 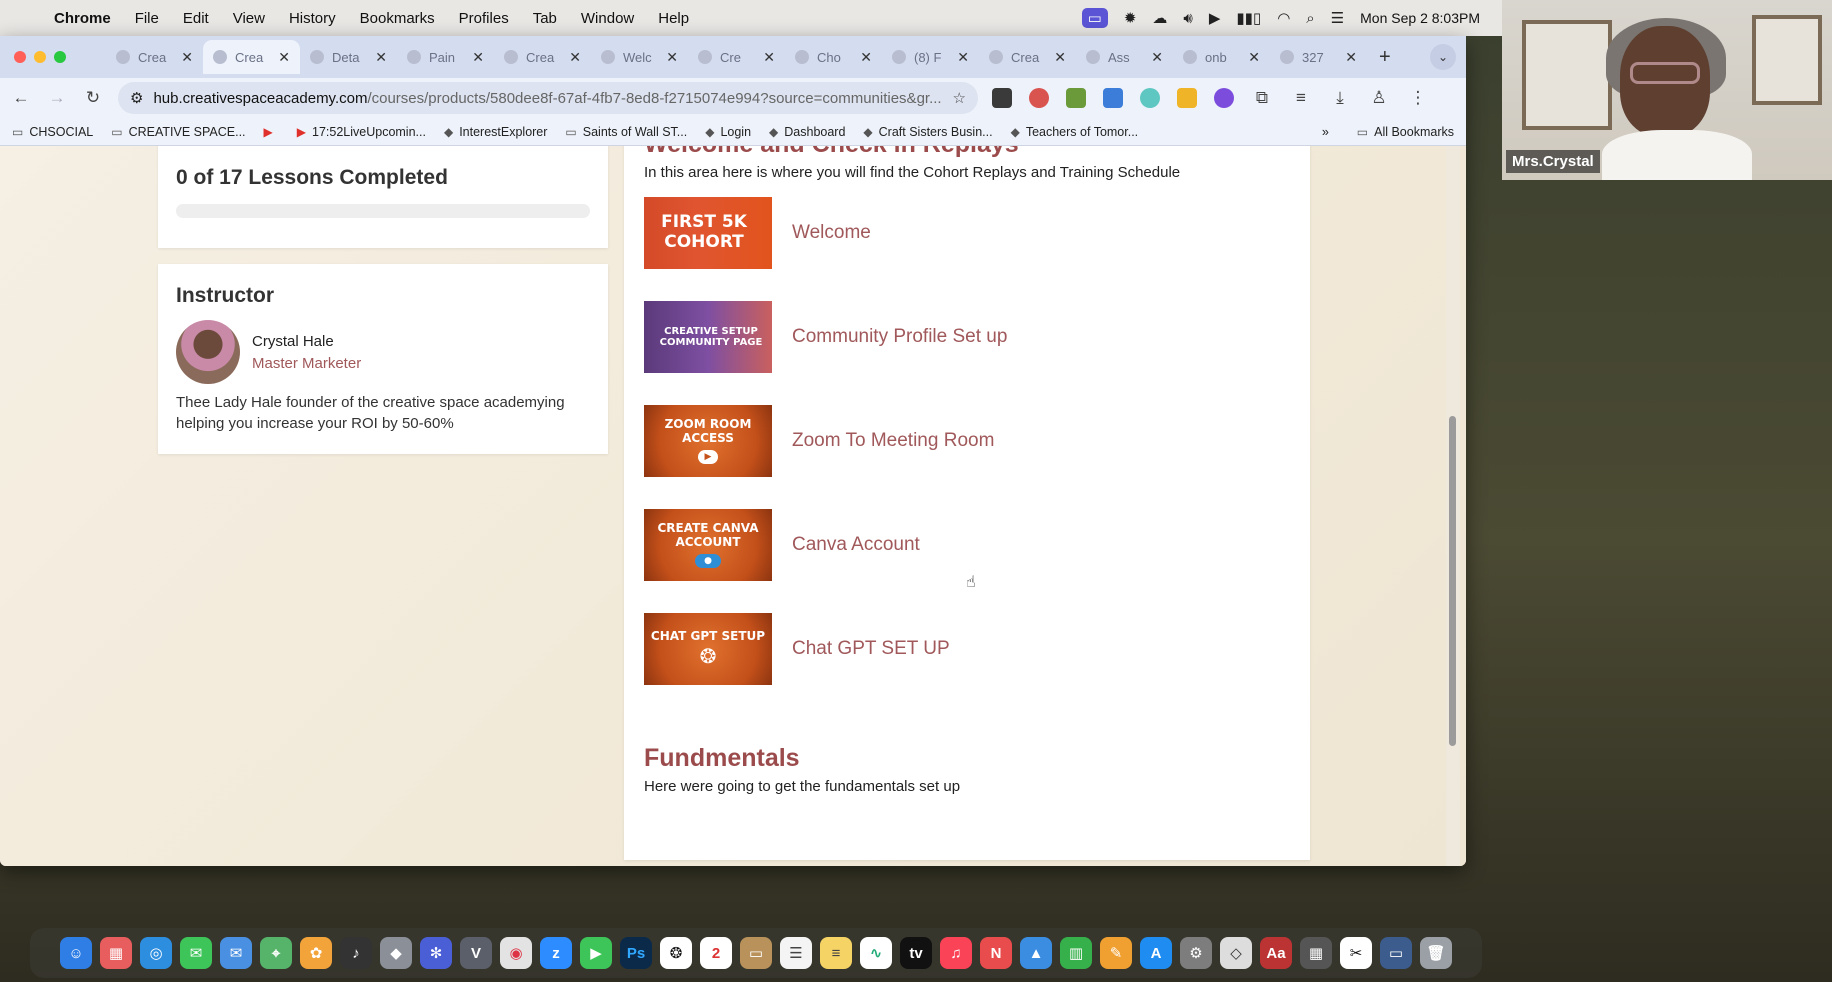 I want to click on photos-icon: ✿, so click(x=316, y=953).